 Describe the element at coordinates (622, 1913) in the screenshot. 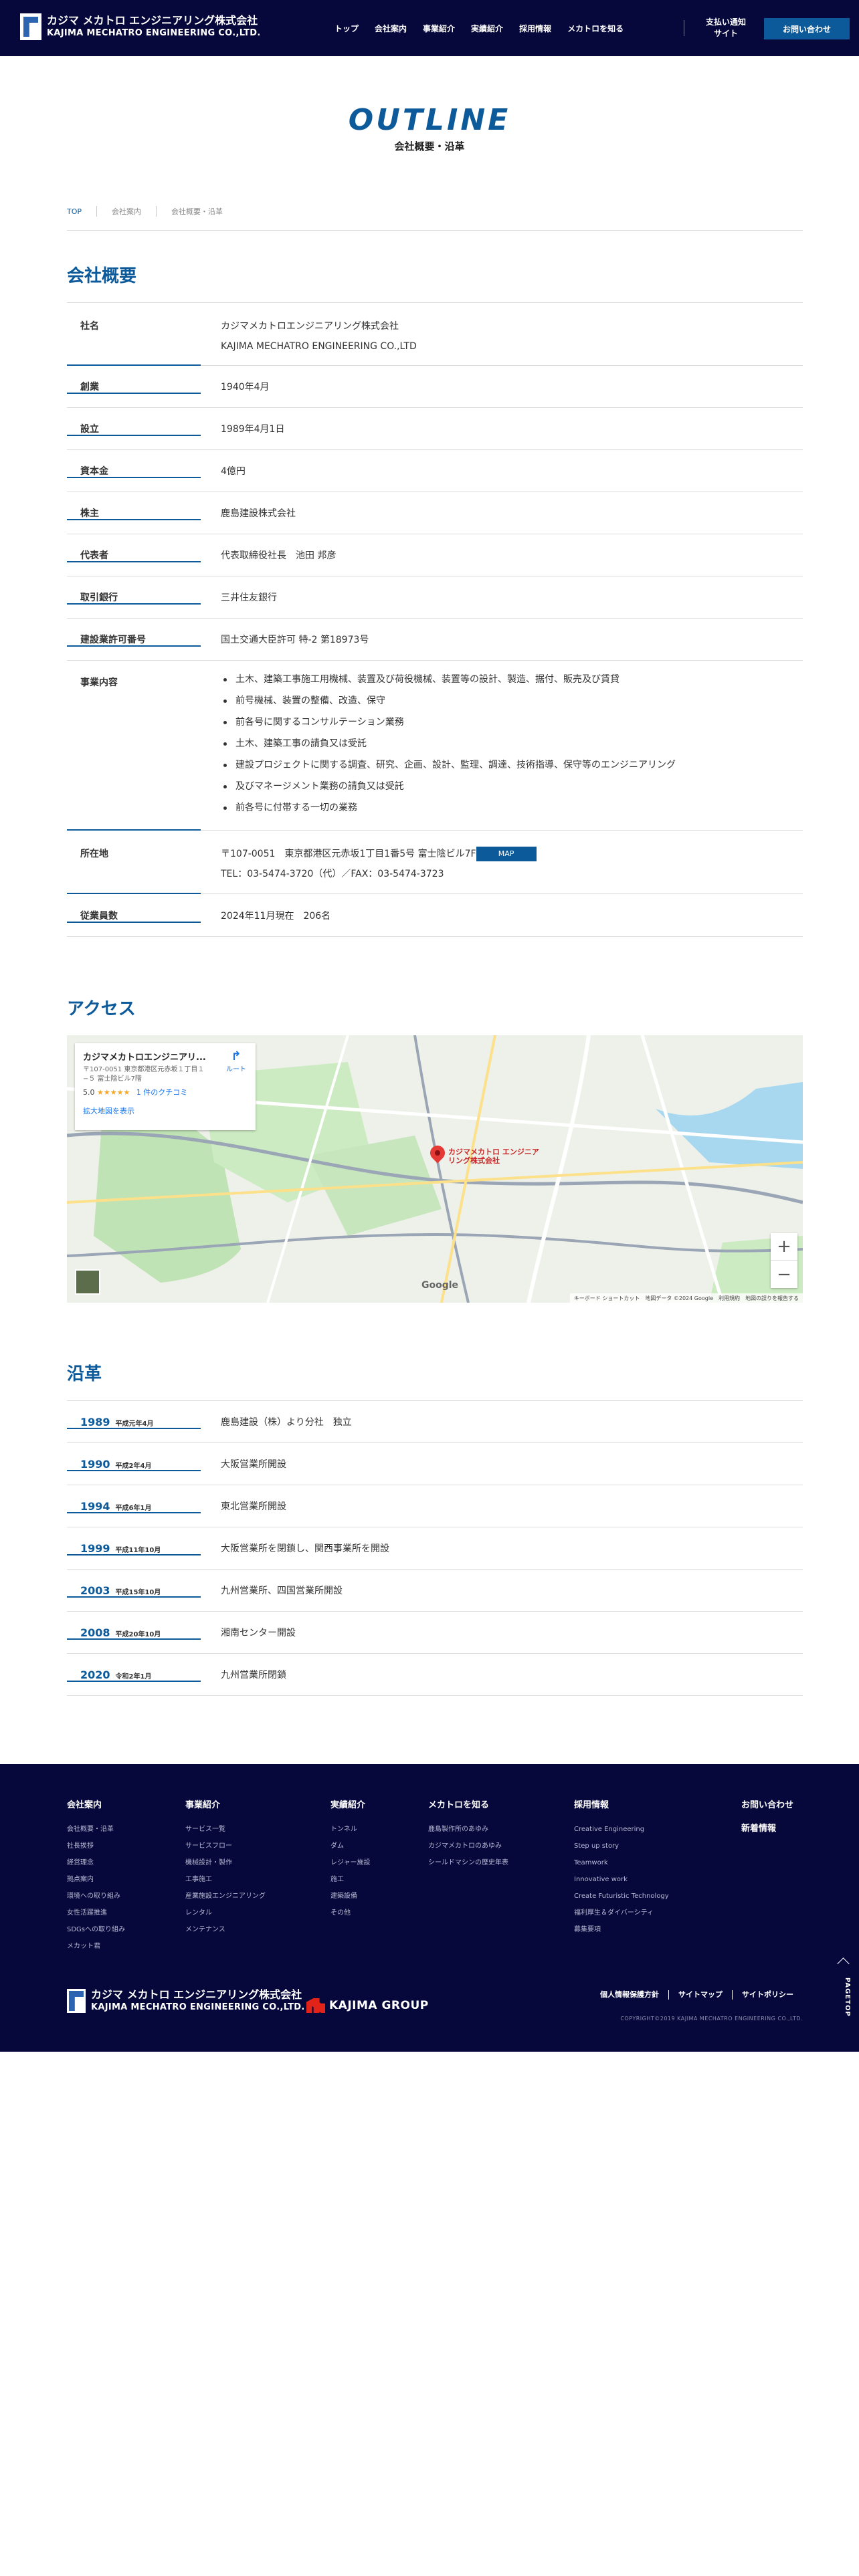

I see `footer-link: 福利厚生＆ダイバーシティ` at that location.